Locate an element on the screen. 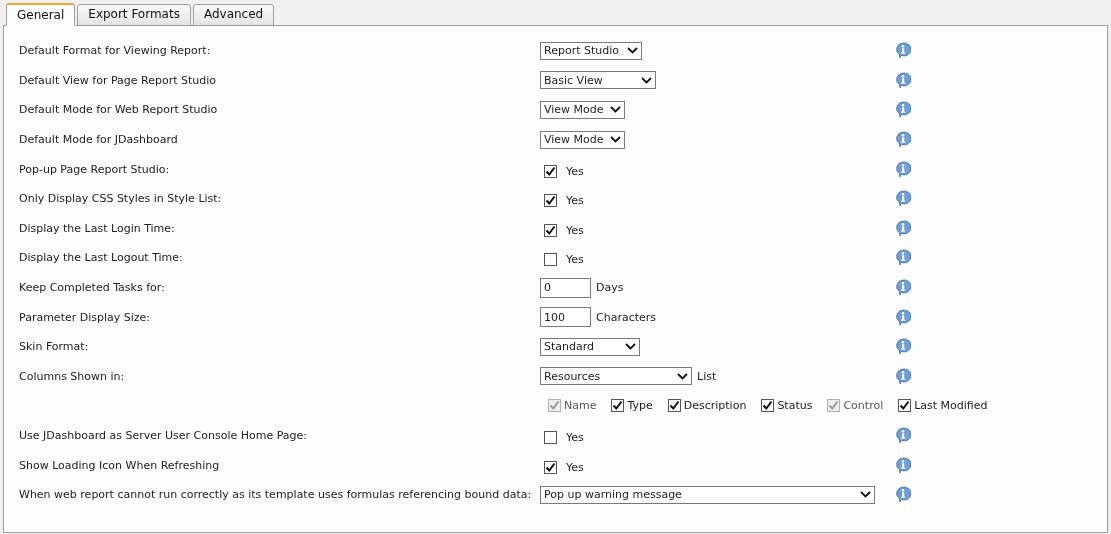  tab: Export Formats is located at coordinates (134, 15).